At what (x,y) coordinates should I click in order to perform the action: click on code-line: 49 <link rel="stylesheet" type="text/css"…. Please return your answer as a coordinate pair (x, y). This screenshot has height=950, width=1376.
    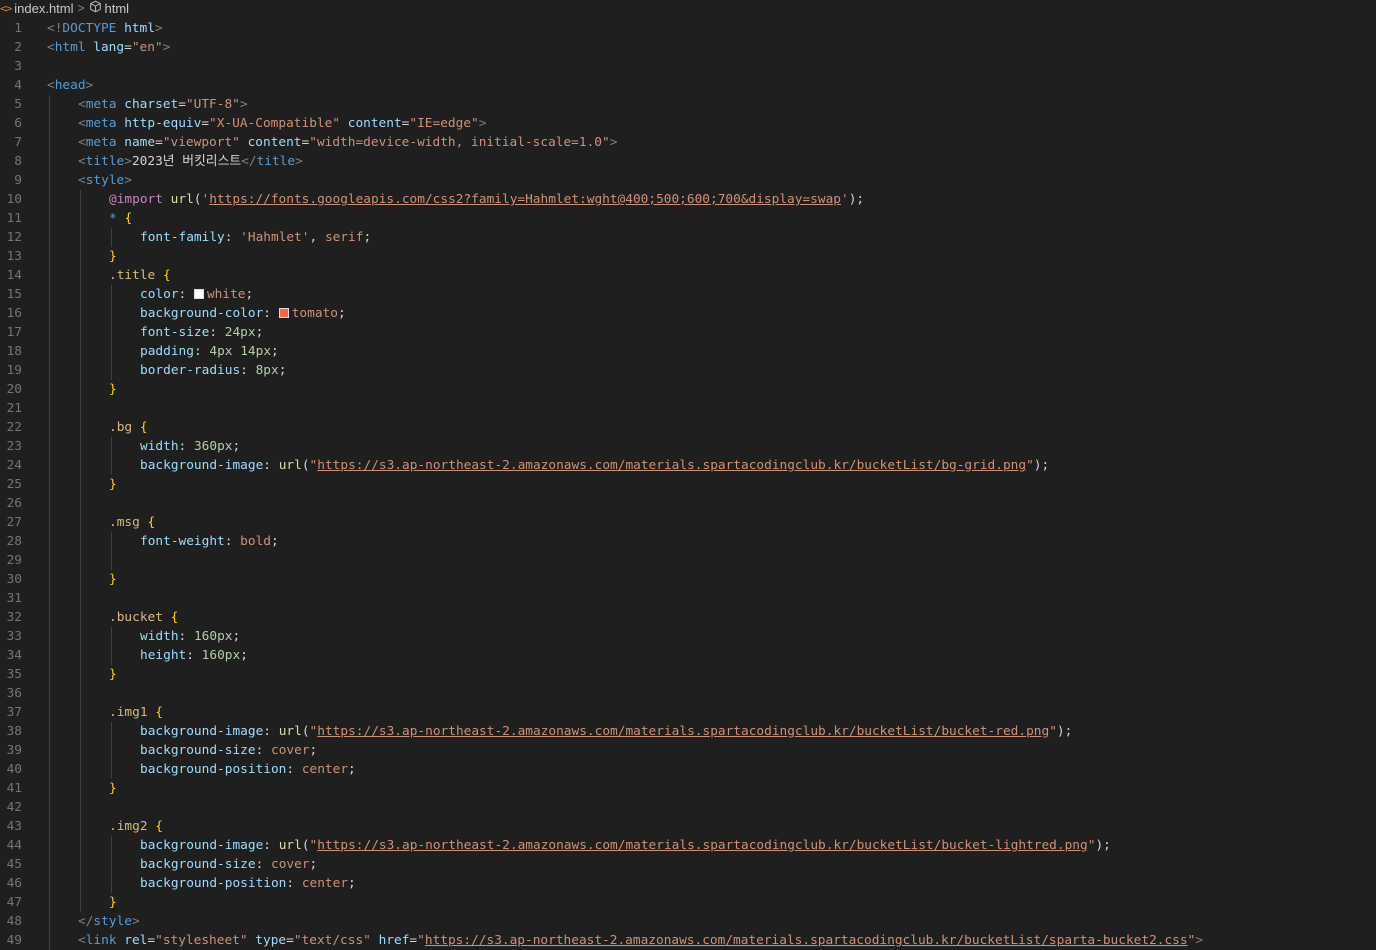
    Looking at the image, I should click on (688, 940).